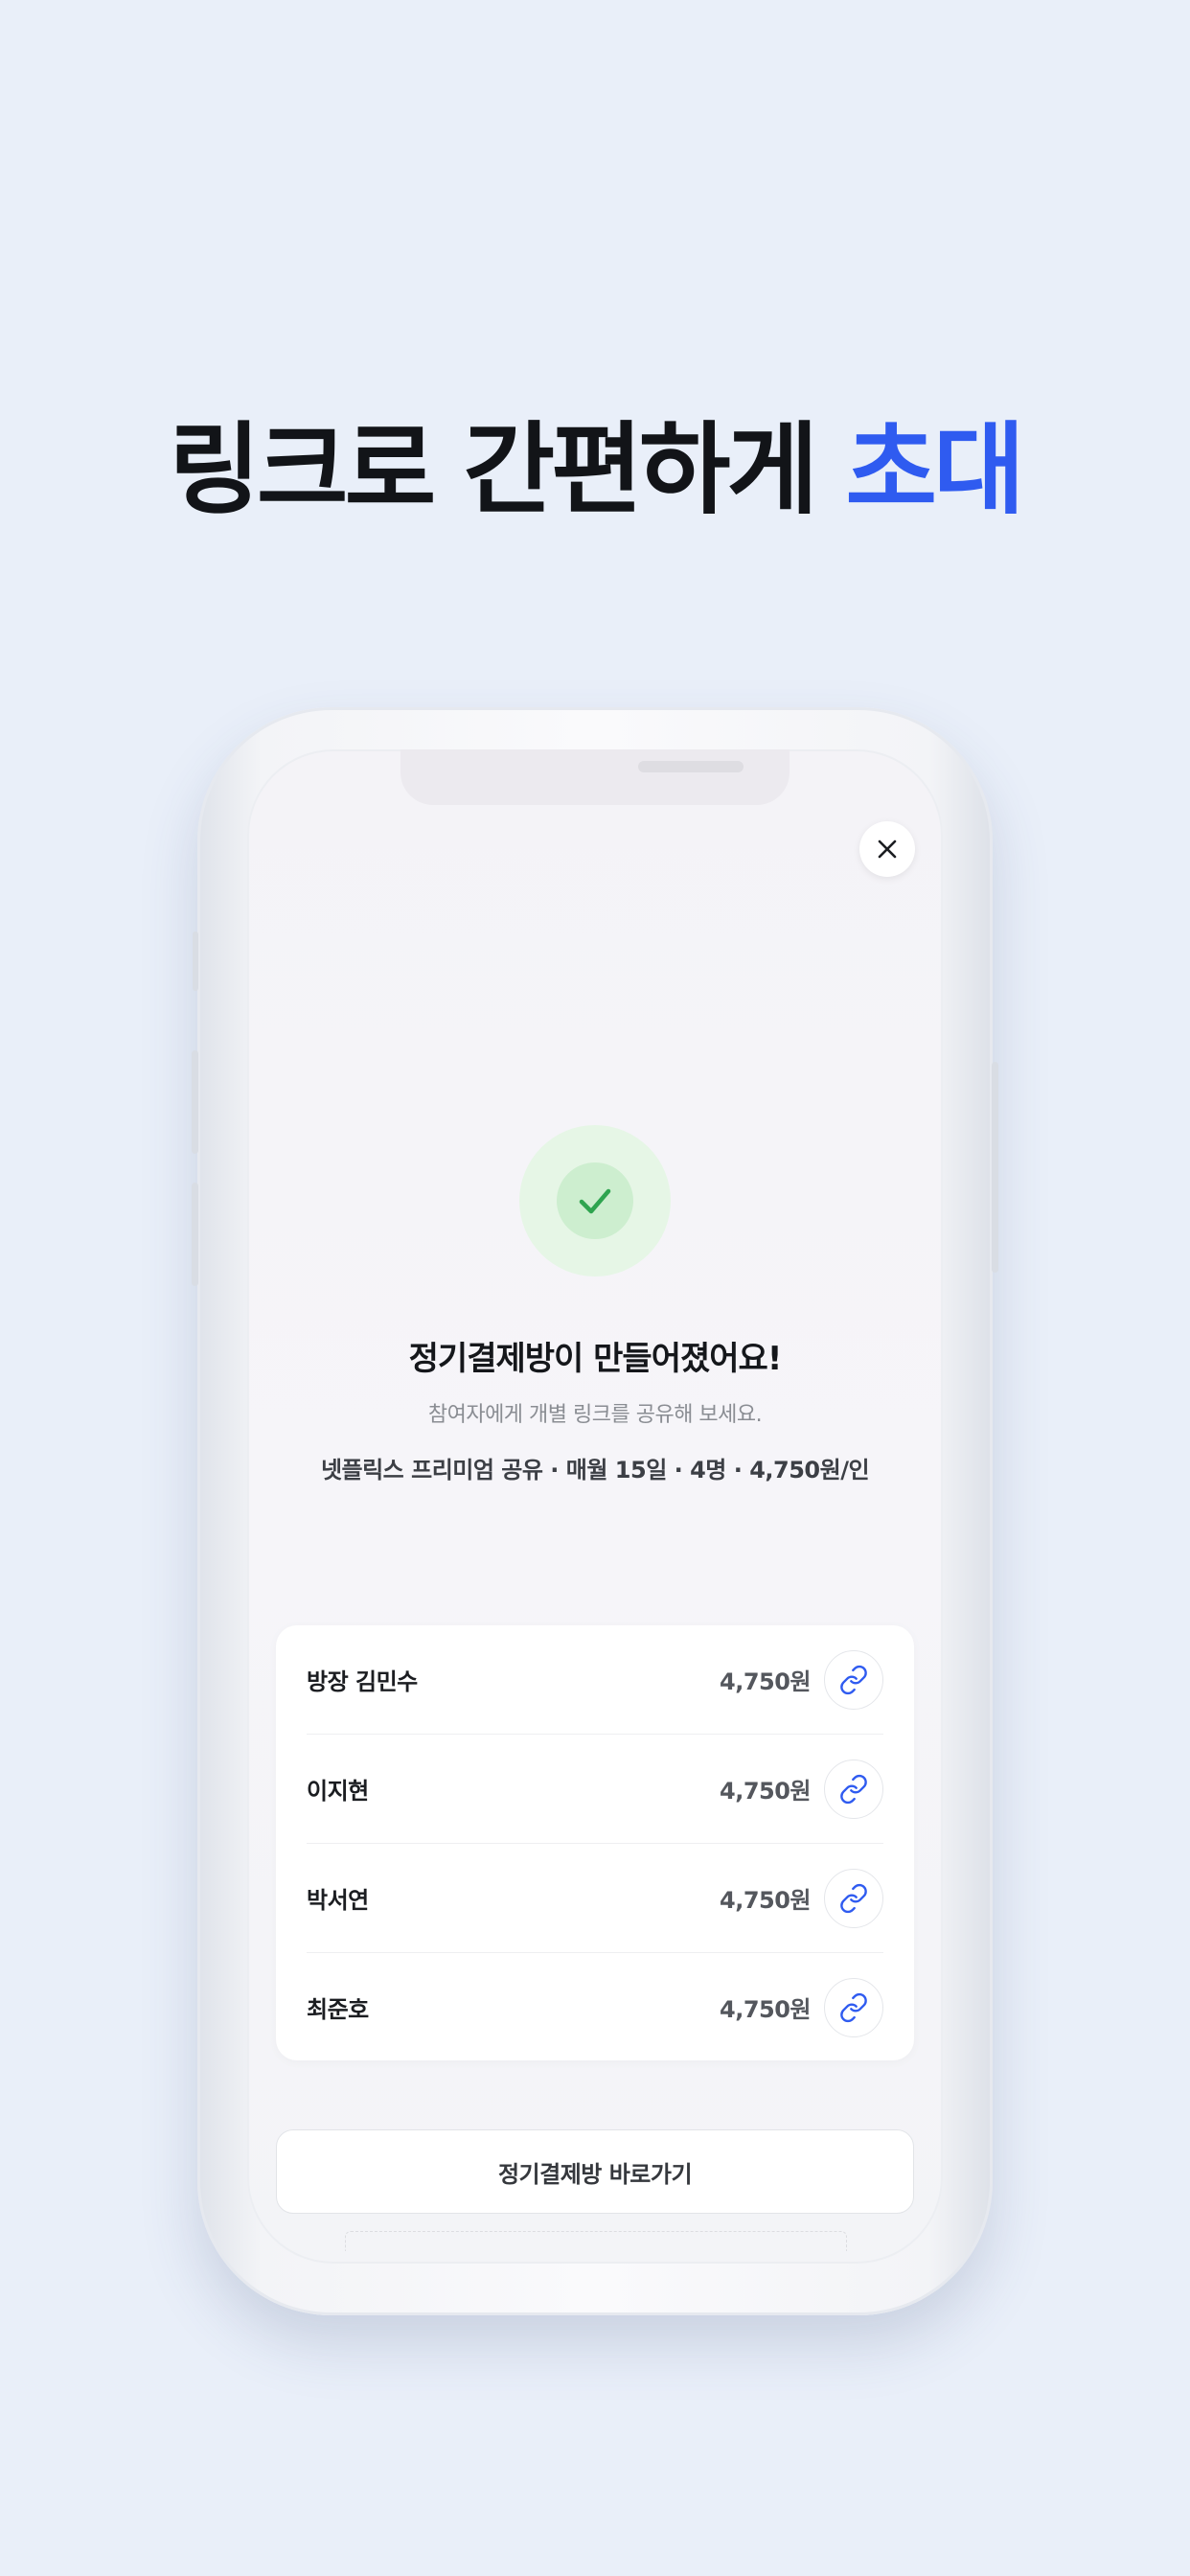  What do you see at coordinates (338, 1791) in the screenshot?
I see `member-name: 이지현` at bounding box center [338, 1791].